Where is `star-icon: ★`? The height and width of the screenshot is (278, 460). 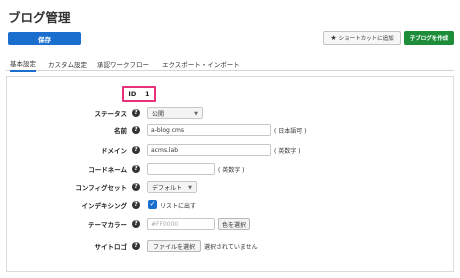
star-icon: ★ is located at coordinates (333, 37).